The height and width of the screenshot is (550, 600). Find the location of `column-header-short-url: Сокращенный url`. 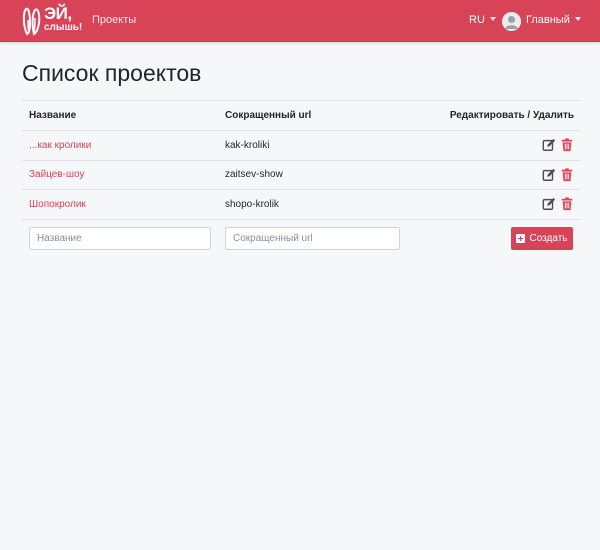

column-header-short-url: Сокращенный url is located at coordinates (268, 115).